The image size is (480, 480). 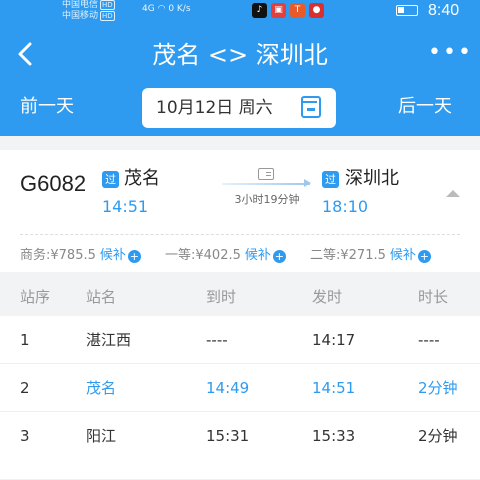 I want to click on stop-name: 湛江西, so click(x=109, y=340).